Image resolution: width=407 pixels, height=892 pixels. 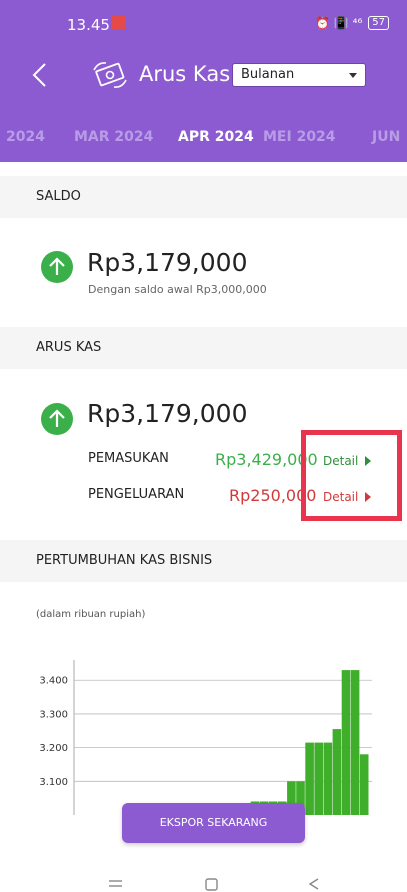 I want to click on arus-kas-section-header: ARUS KAS, so click(x=203, y=348).